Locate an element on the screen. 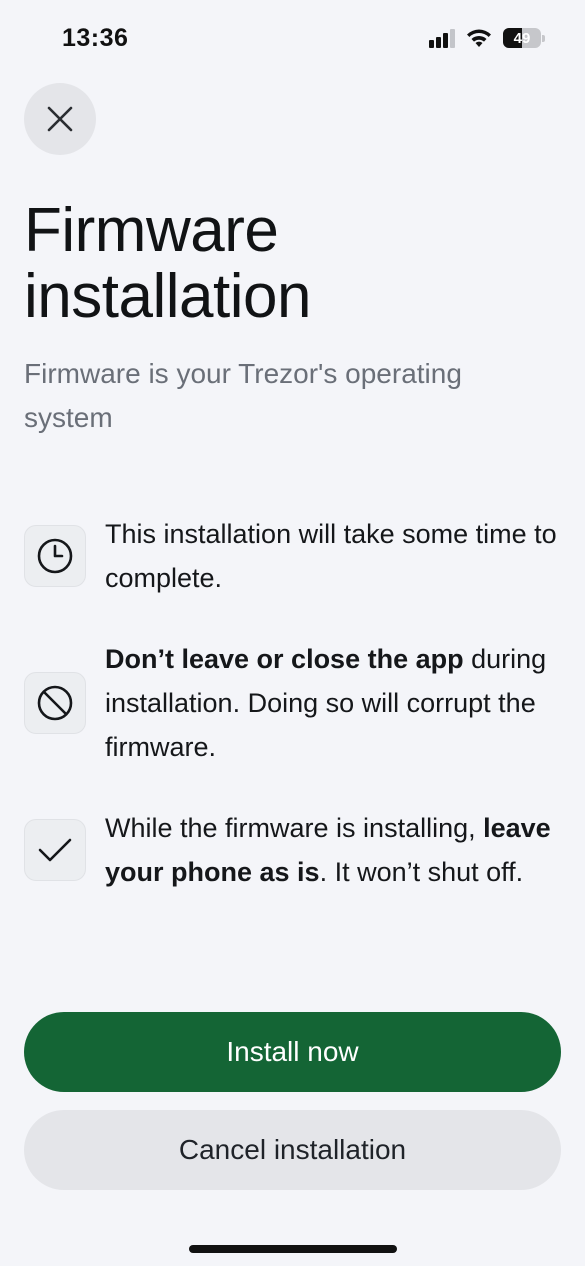 The height and width of the screenshot is (1266, 585). check-icon is located at coordinates (55, 850).